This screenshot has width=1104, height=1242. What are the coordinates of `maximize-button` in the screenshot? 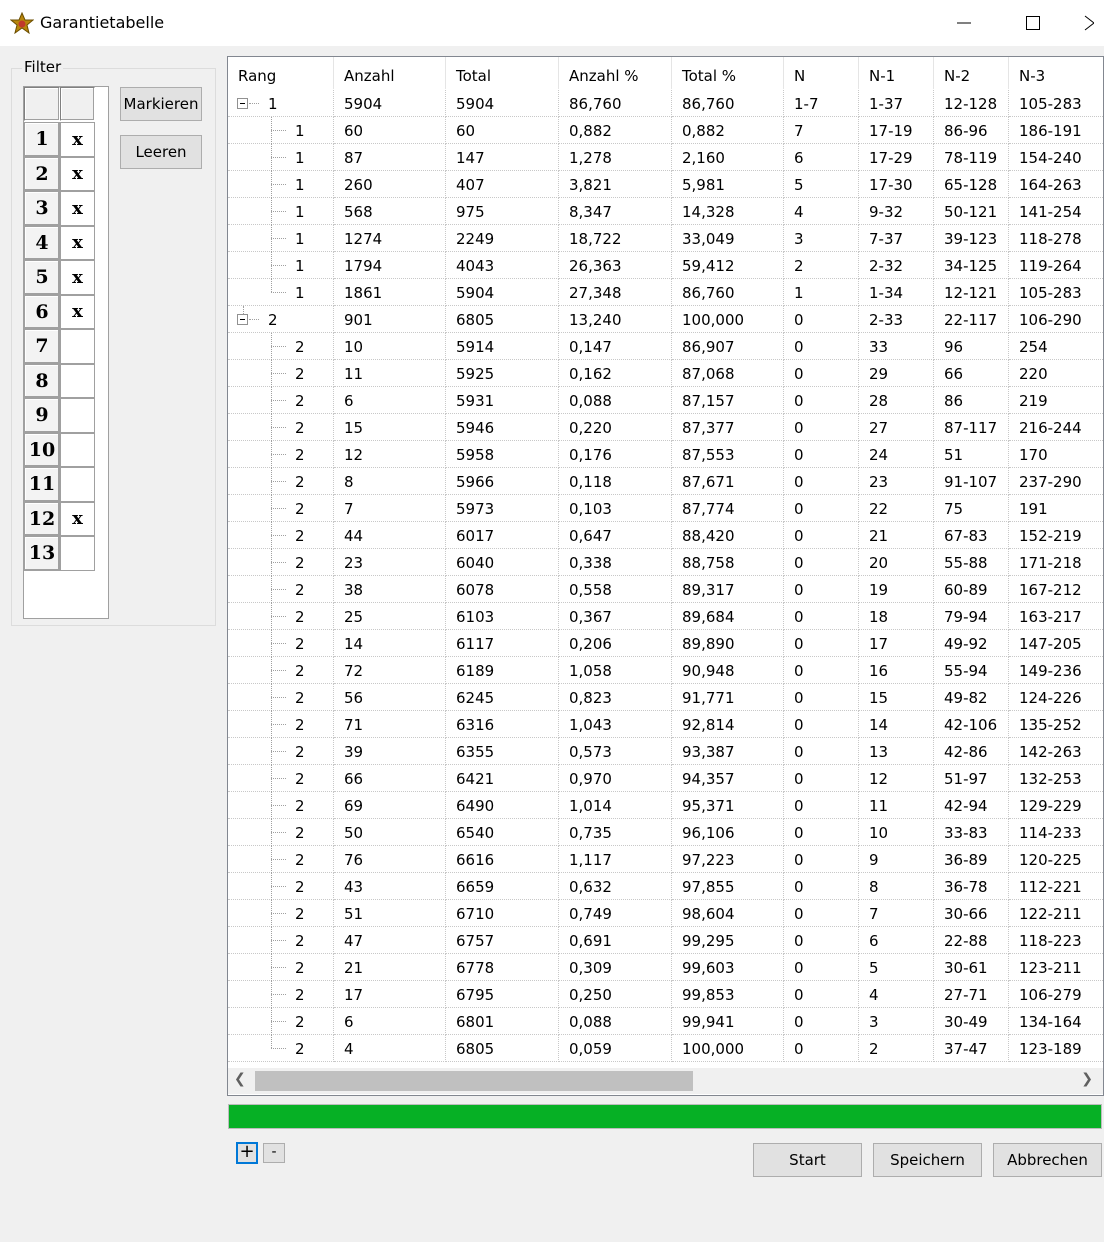 It's located at (1033, 23).